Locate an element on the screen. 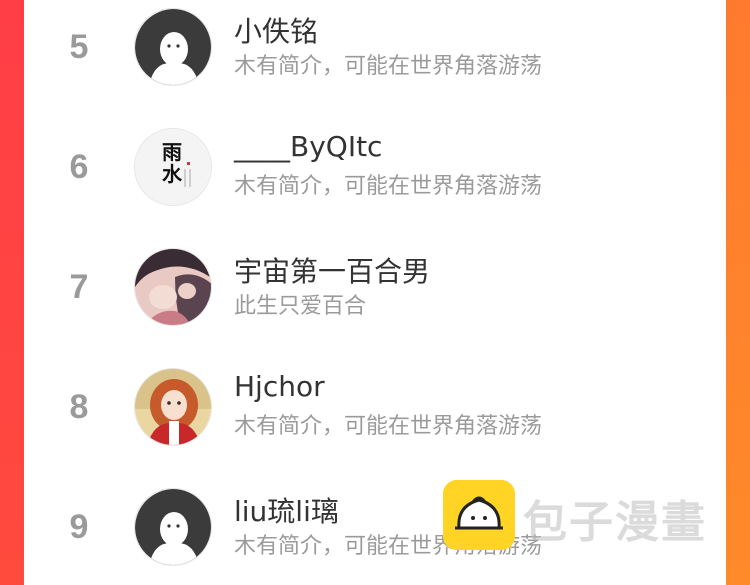  avatar: 雨 水 is located at coordinates (173, 167).